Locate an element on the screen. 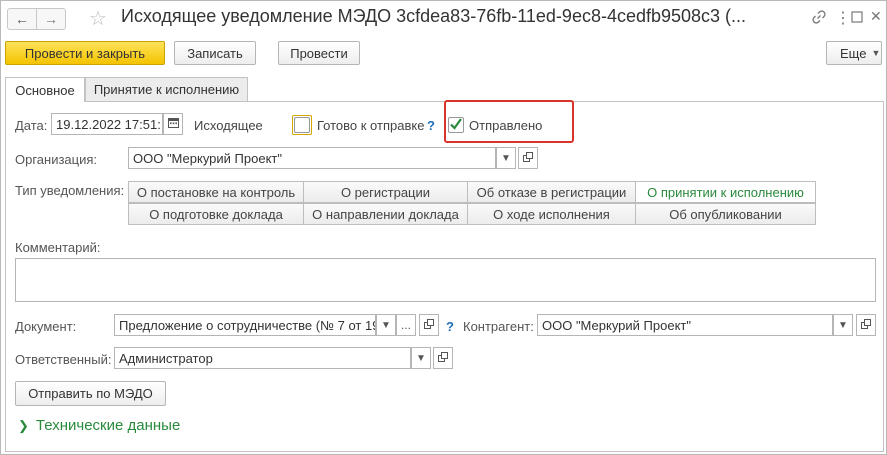  chevron-right-icon: ❯ is located at coordinates (23, 425).